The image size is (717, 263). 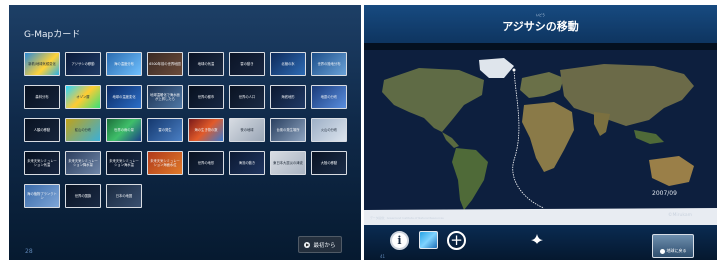 I want to click on gmap-card: 日本の地図, so click(x=124, y=196).